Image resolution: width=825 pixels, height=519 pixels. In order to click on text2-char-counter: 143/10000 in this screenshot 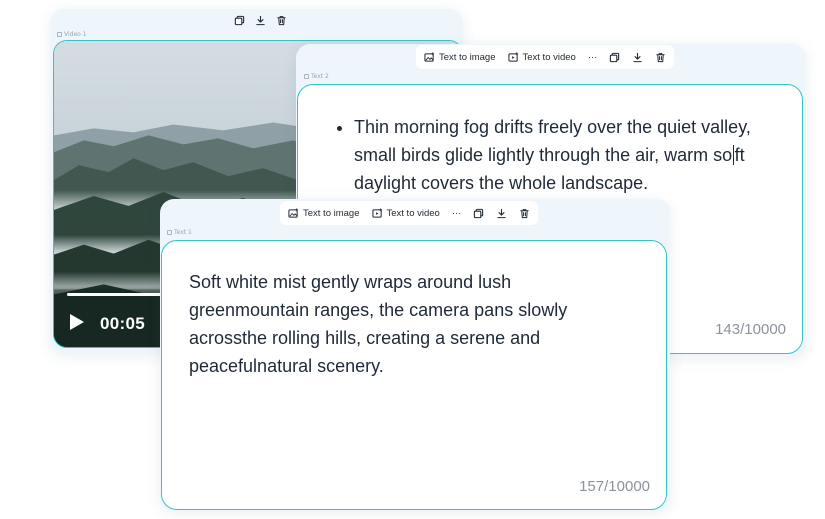, I will do `click(750, 329)`.